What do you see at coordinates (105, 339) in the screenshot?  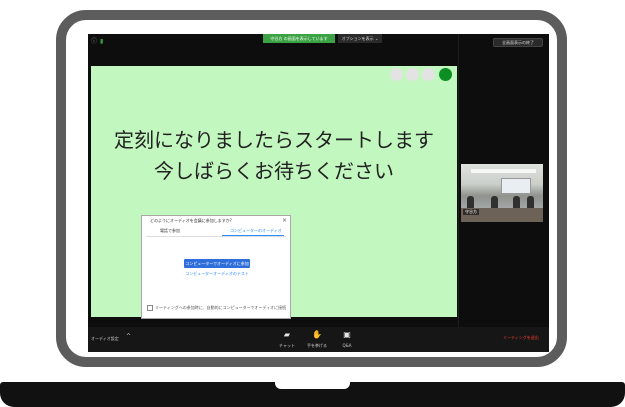 I see `audio-settings-button: オーディオ設定` at bounding box center [105, 339].